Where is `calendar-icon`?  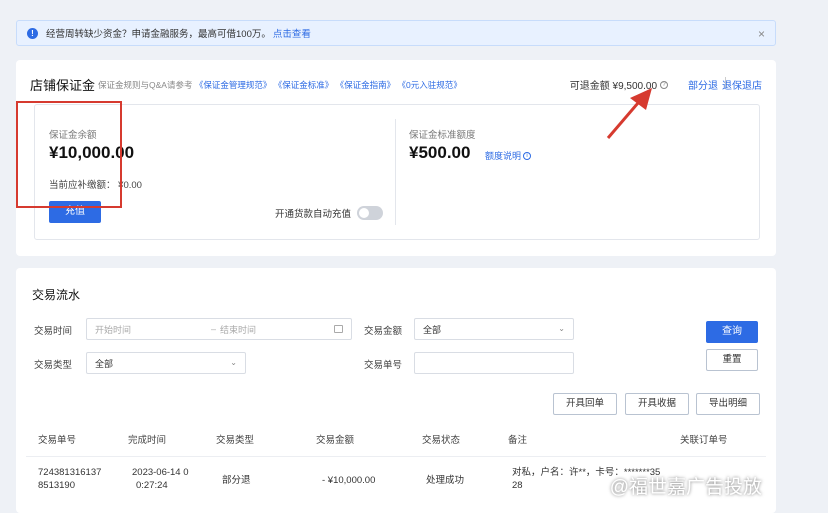
calendar-icon is located at coordinates (338, 329).